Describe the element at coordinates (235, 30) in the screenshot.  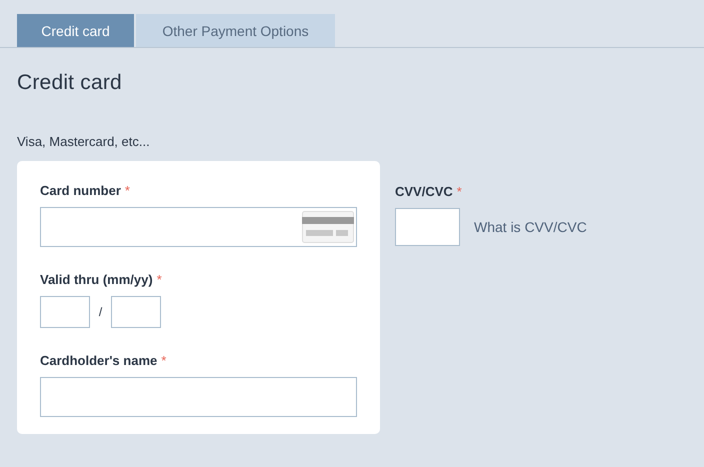
I see `tab: Other Payment Options` at that location.